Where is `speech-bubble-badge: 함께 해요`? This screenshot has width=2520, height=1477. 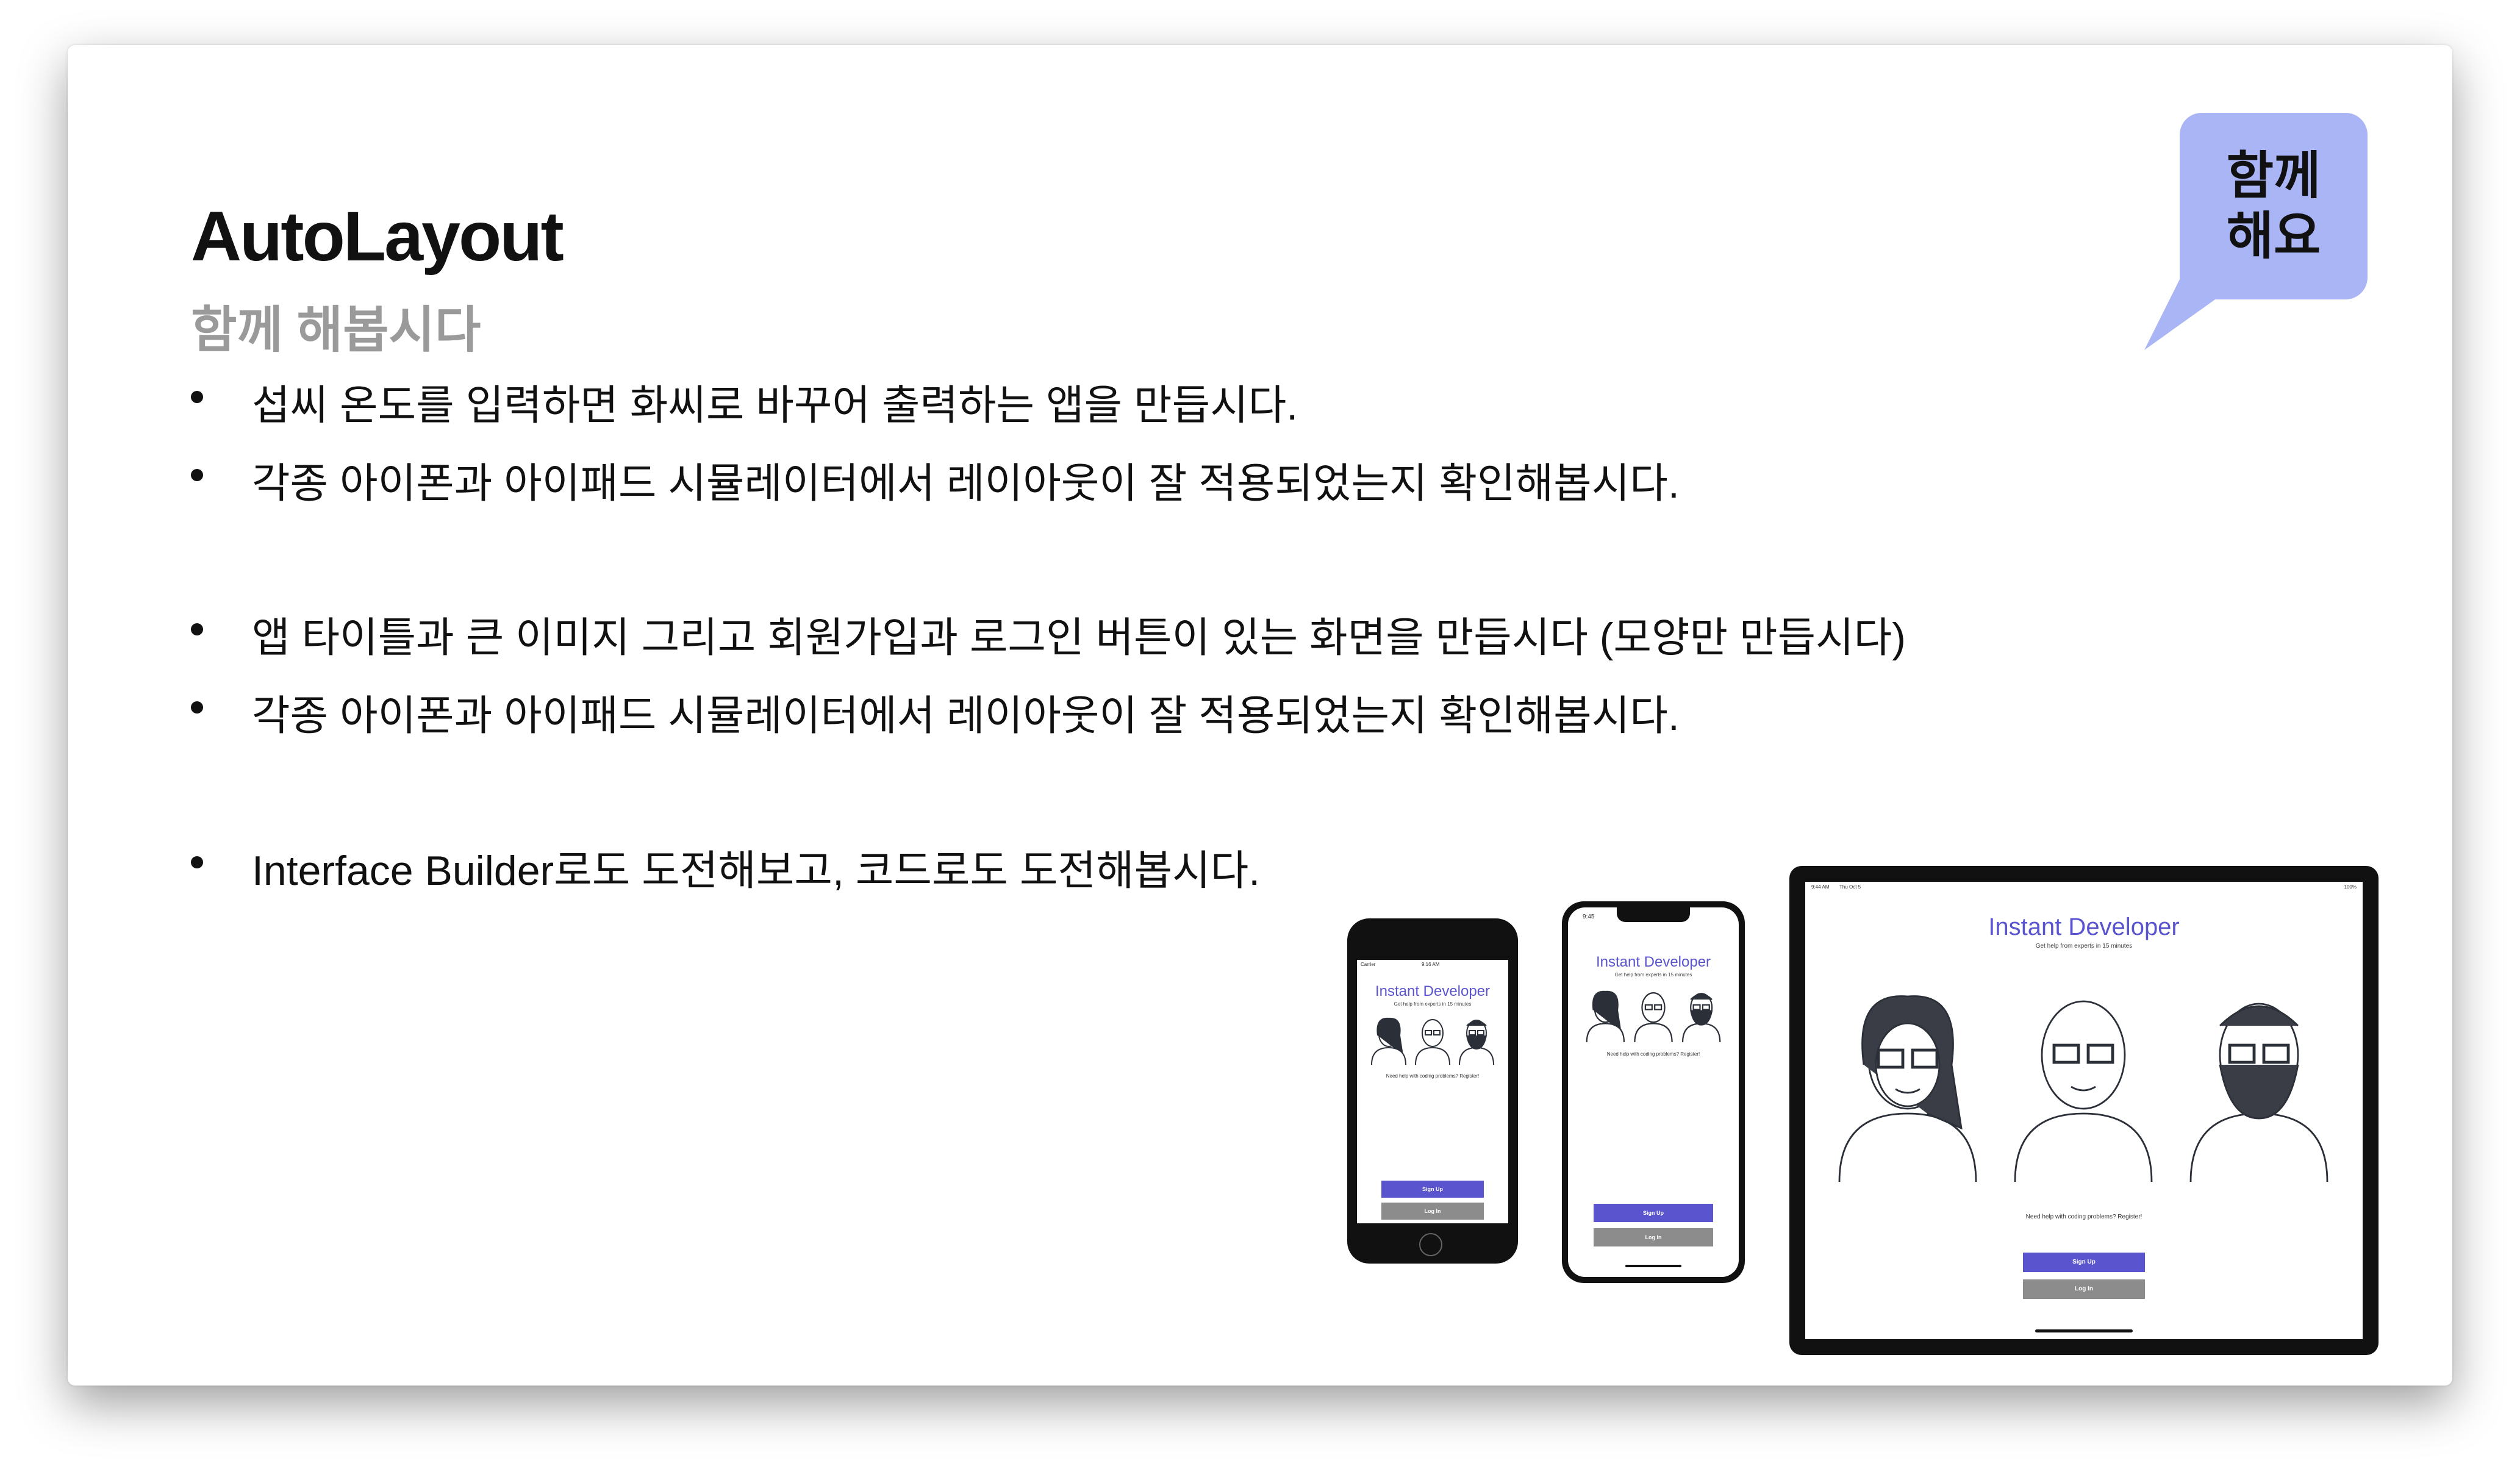
speech-bubble-badge: 함께 해요 is located at coordinates (2274, 206).